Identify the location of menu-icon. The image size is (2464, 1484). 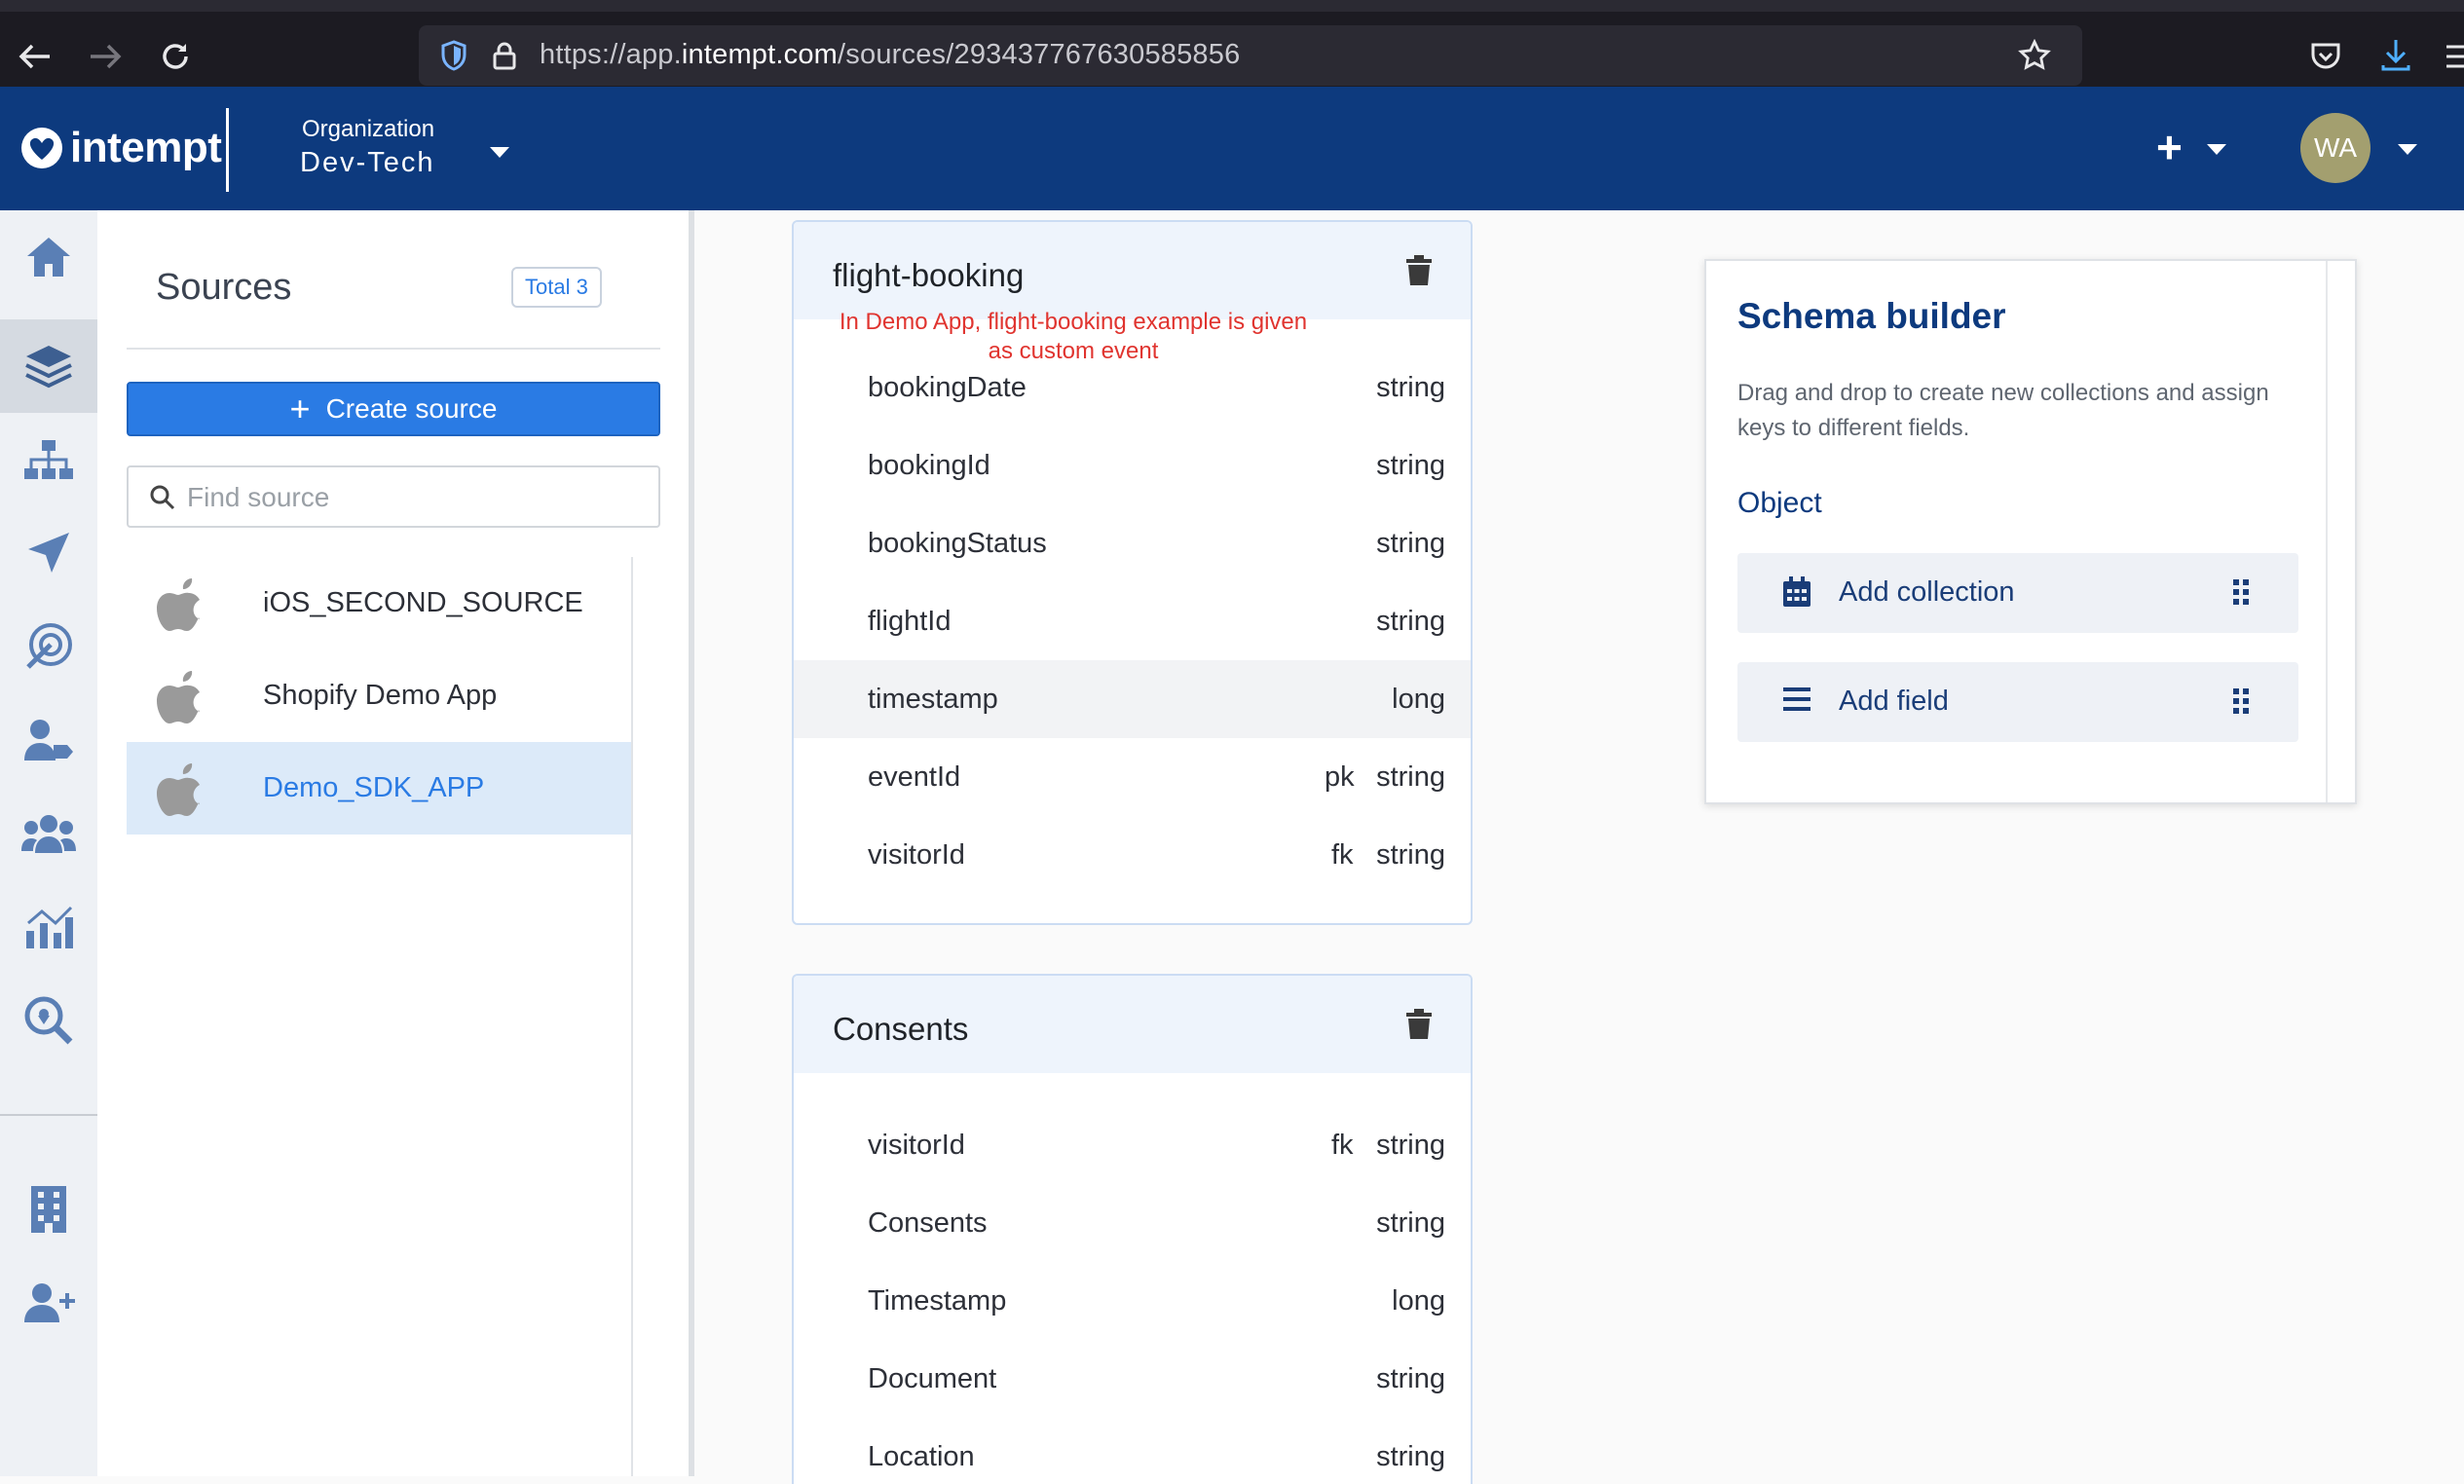
(2454, 56).